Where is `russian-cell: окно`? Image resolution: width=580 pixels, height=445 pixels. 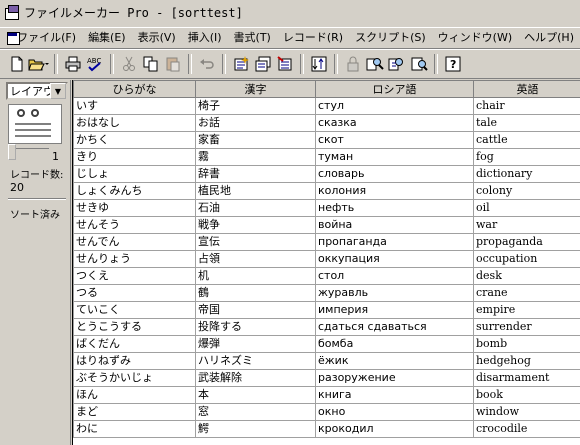 russian-cell: окно is located at coordinates (394, 412).